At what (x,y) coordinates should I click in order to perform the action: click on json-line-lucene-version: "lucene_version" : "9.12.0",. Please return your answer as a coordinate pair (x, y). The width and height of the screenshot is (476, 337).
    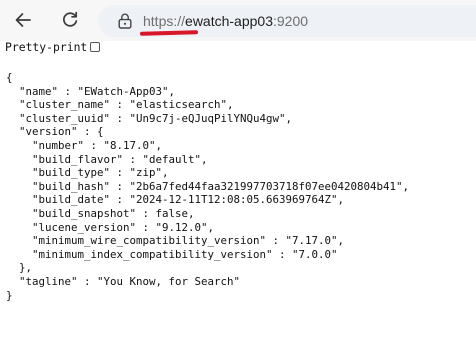
    Looking at the image, I should click on (110, 227).